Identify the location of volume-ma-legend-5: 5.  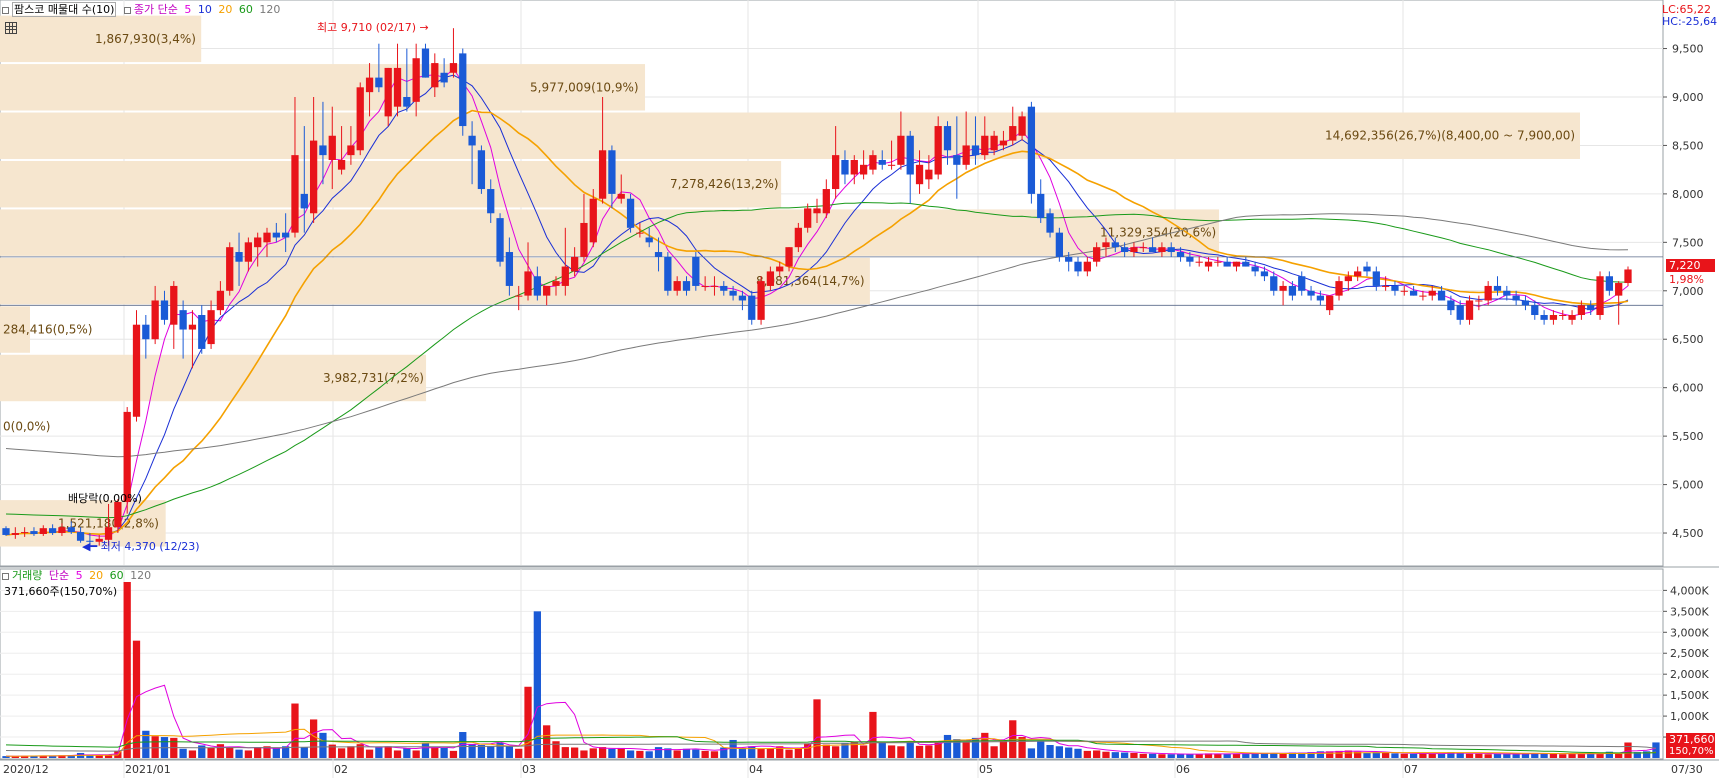
(79, 575).